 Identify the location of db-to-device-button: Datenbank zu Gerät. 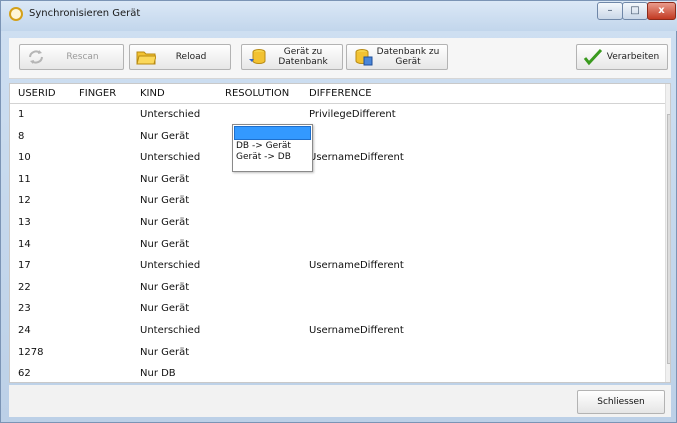
(397, 57).